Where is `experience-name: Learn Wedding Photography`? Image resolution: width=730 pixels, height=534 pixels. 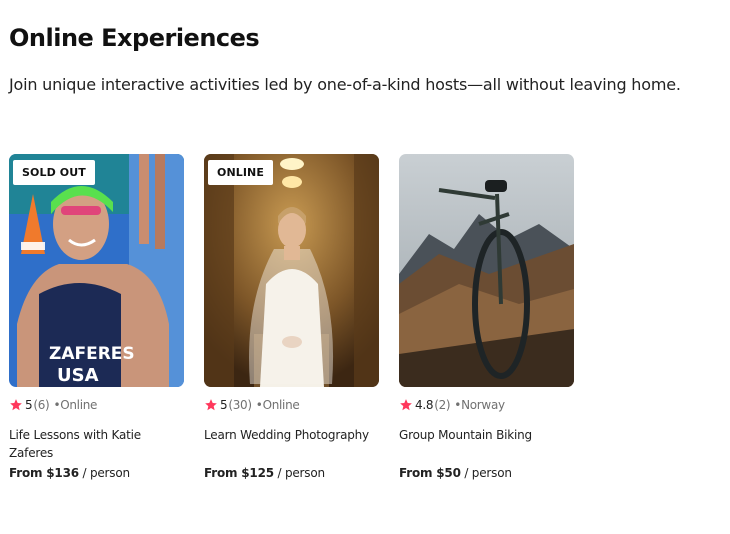 experience-name: Learn Wedding Photography is located at coordinates (291, 444).